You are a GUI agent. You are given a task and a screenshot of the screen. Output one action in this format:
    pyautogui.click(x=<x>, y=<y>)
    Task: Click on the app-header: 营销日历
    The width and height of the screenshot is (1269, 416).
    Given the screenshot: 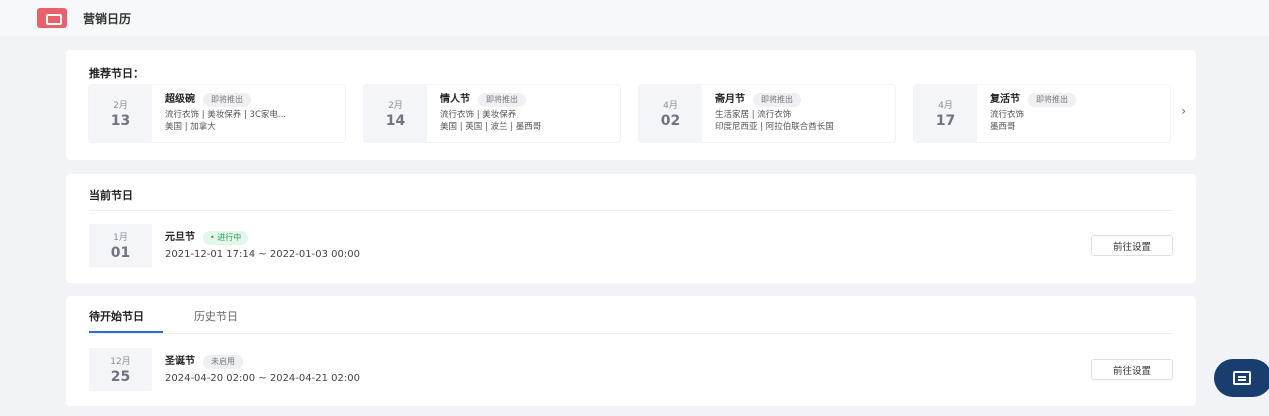 What is the action you would take?
    pyautogui.click(x=634, y=18)
    